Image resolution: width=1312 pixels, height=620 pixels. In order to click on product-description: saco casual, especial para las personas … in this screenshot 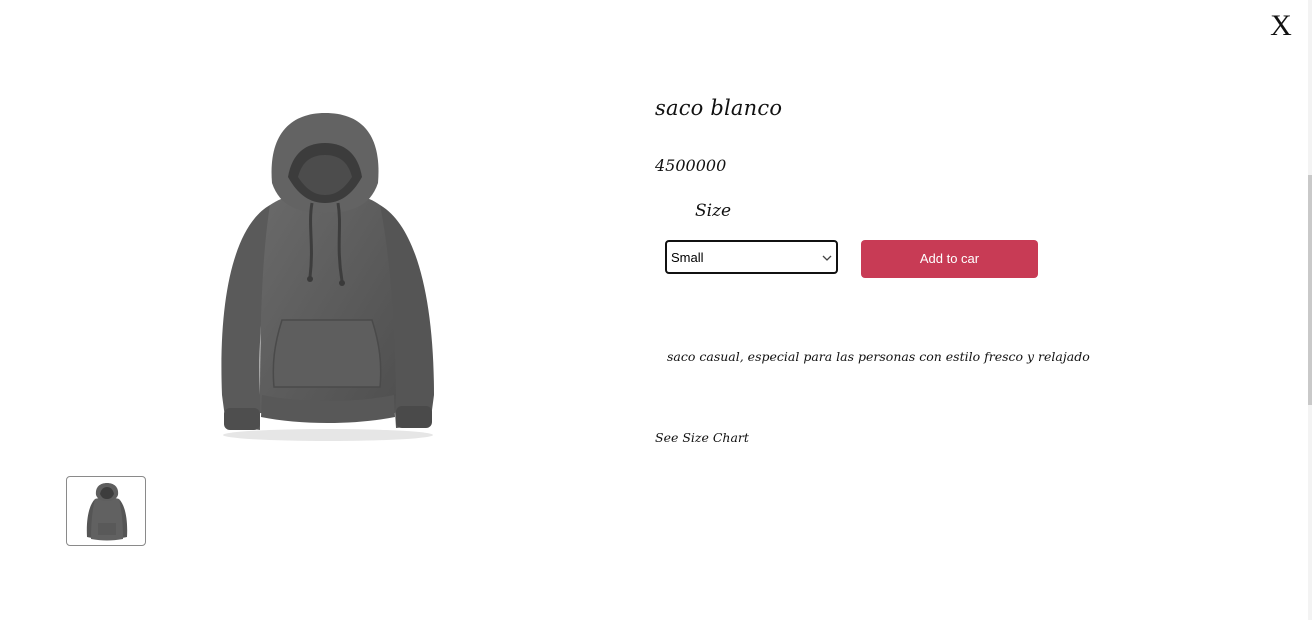, I will do `click(878, 356)`.